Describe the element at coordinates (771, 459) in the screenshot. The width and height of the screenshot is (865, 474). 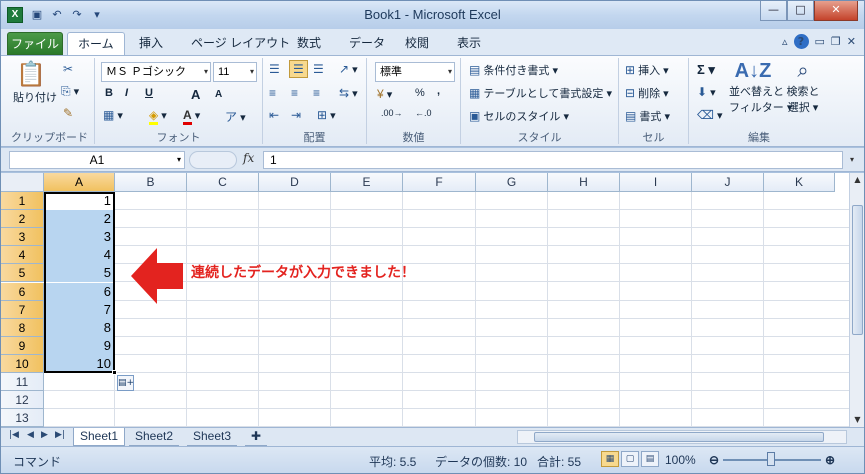
I see `zoom-slider-knob` at that location.